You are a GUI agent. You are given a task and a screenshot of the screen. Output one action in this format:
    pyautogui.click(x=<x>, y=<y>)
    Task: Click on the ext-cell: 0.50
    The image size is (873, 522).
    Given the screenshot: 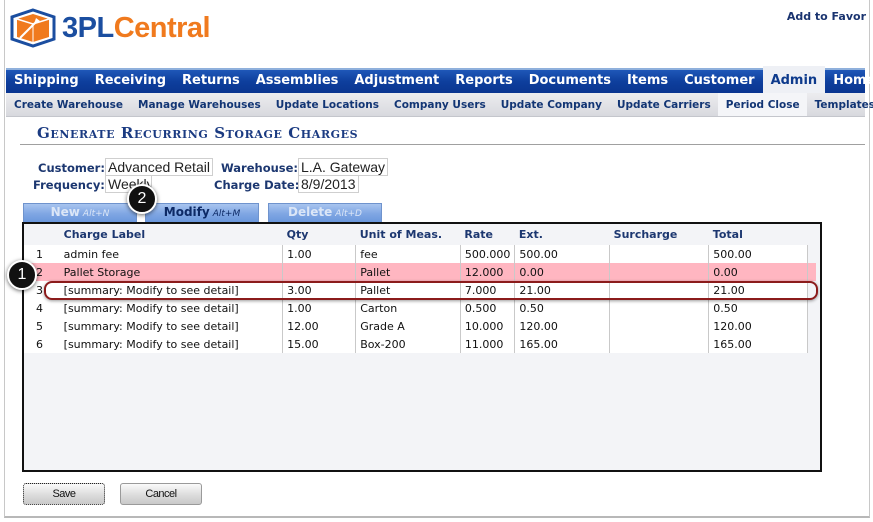 What is the action you would take?
    pyautogui.click(x=562, y=308)
    